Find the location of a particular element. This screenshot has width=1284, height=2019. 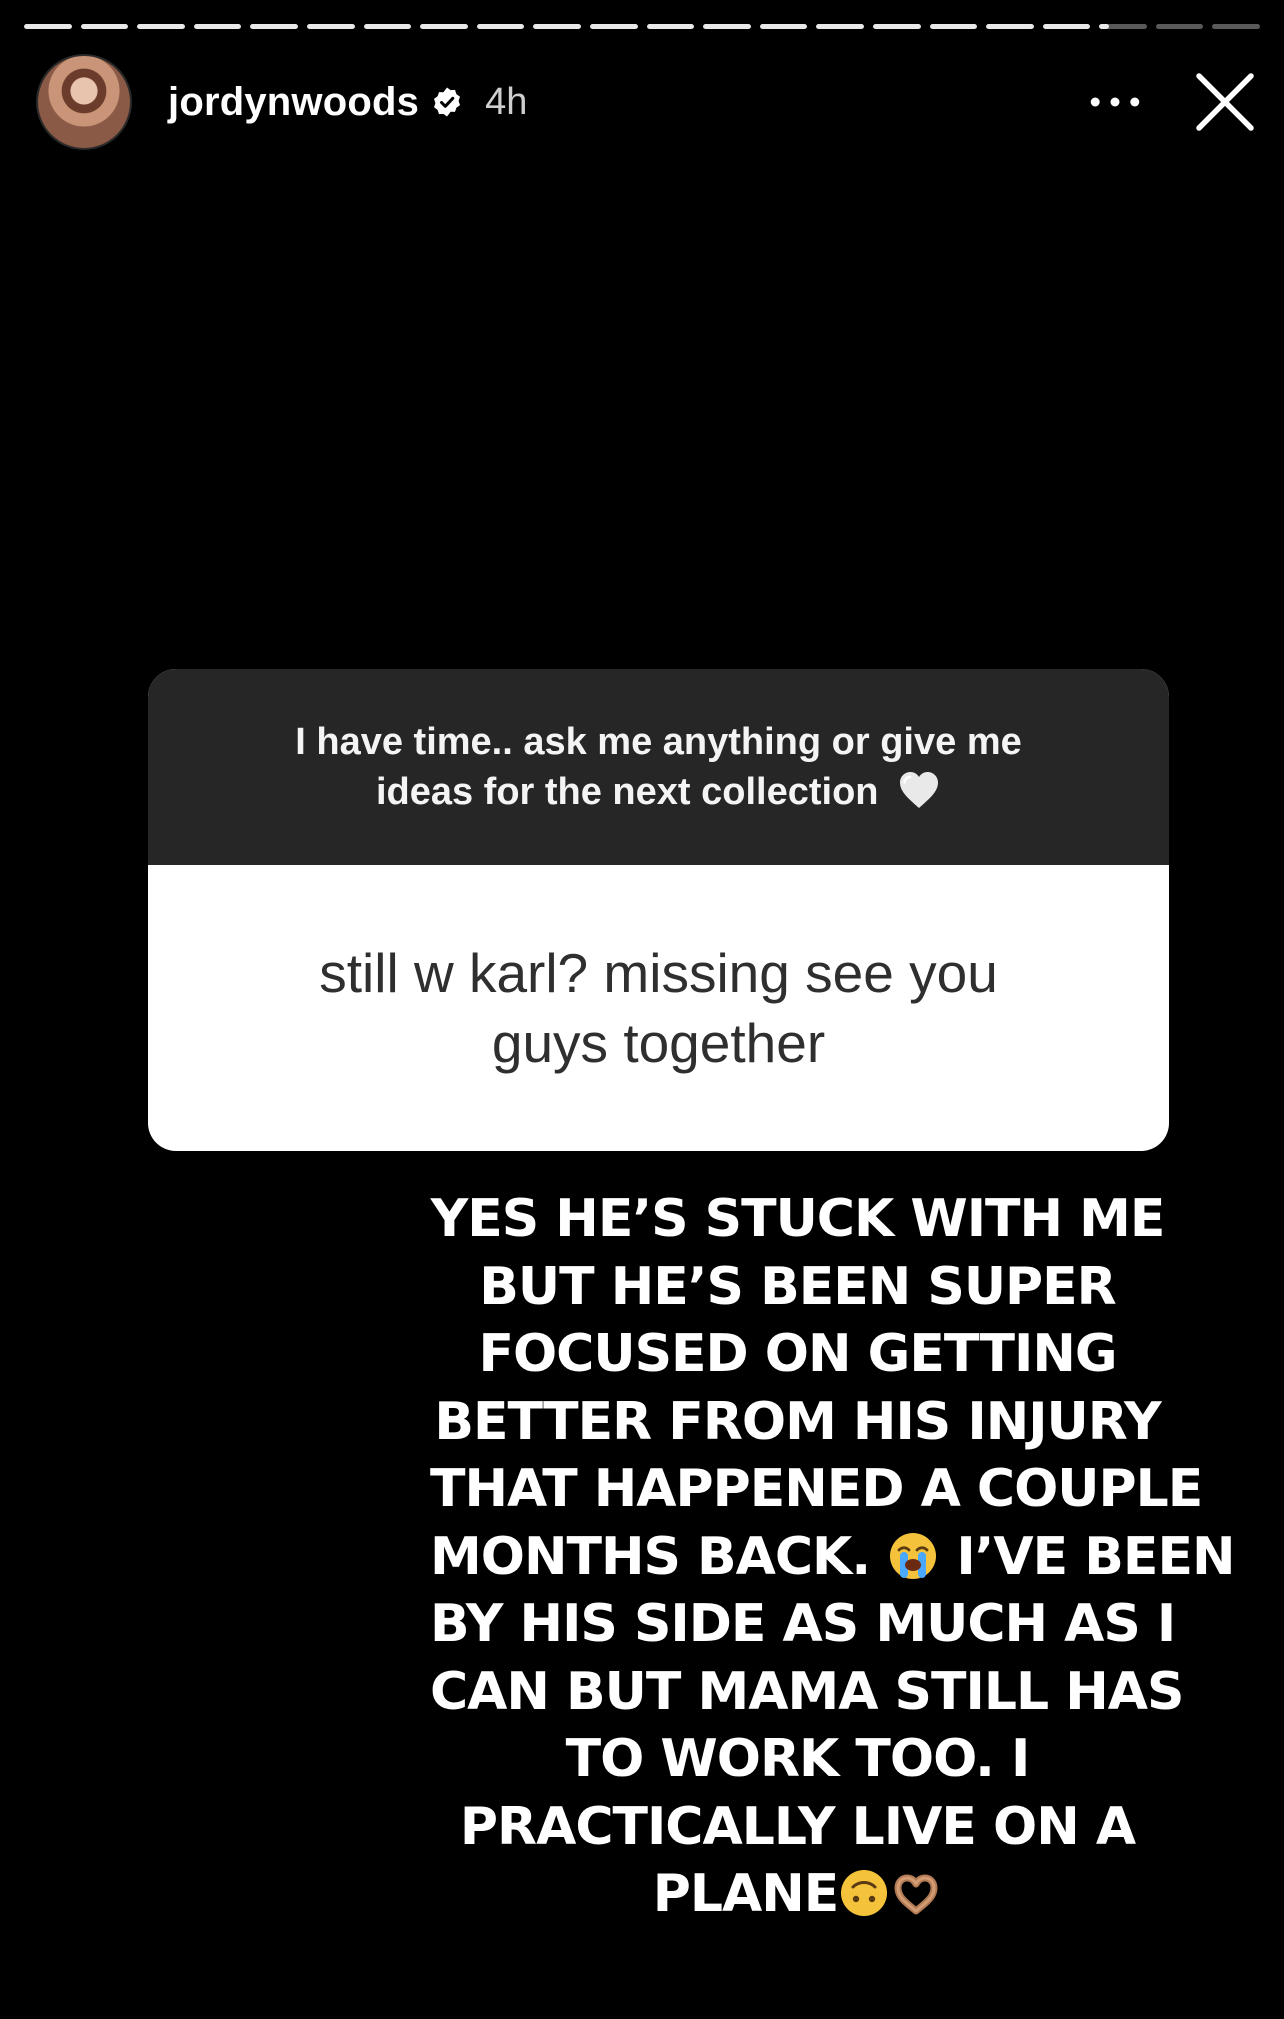

story-timestamp: 4h is located at coordinates (506, 101).